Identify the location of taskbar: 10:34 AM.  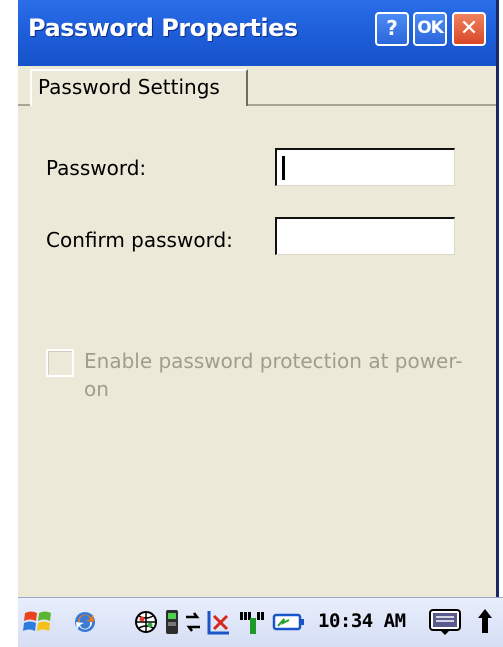
(260, 622).